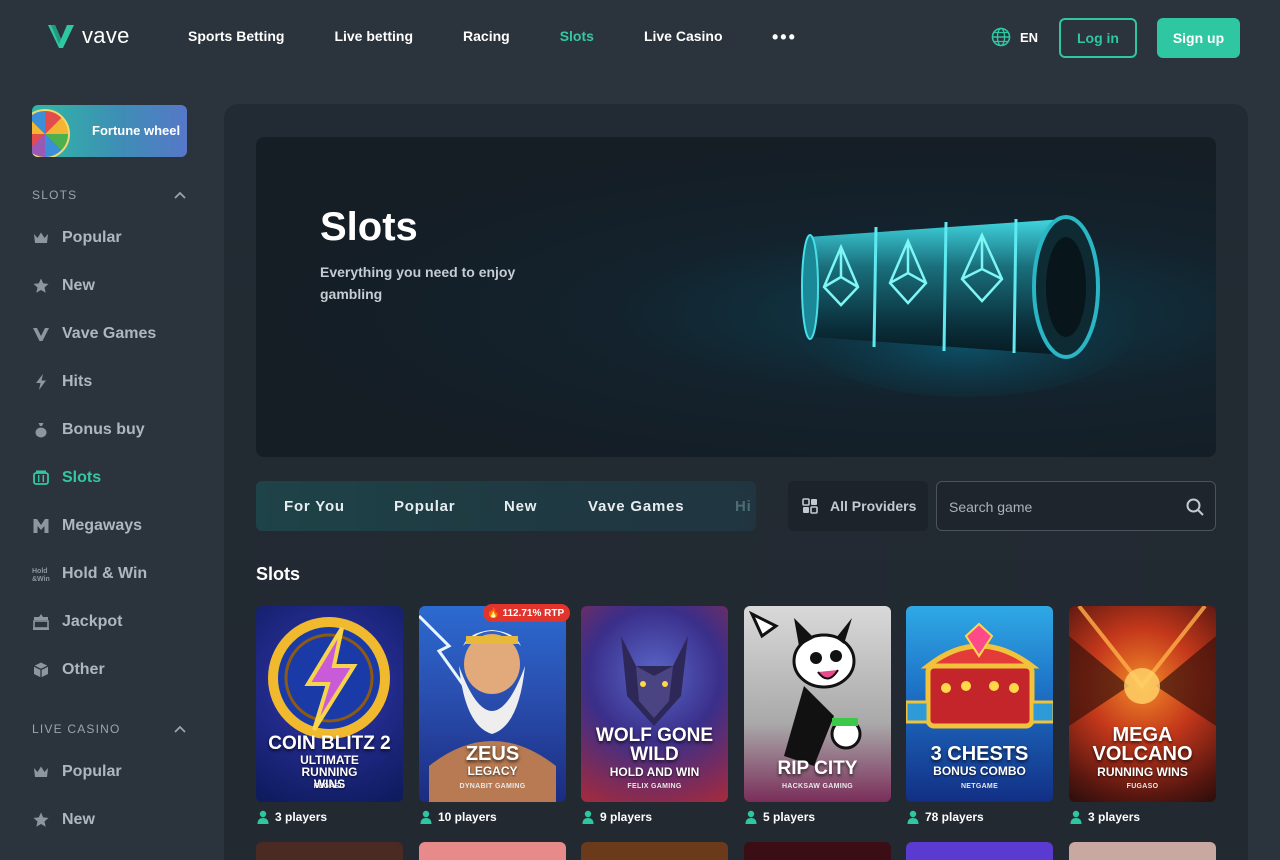  I want to click on players-count: 3 players, so click(292, 817).